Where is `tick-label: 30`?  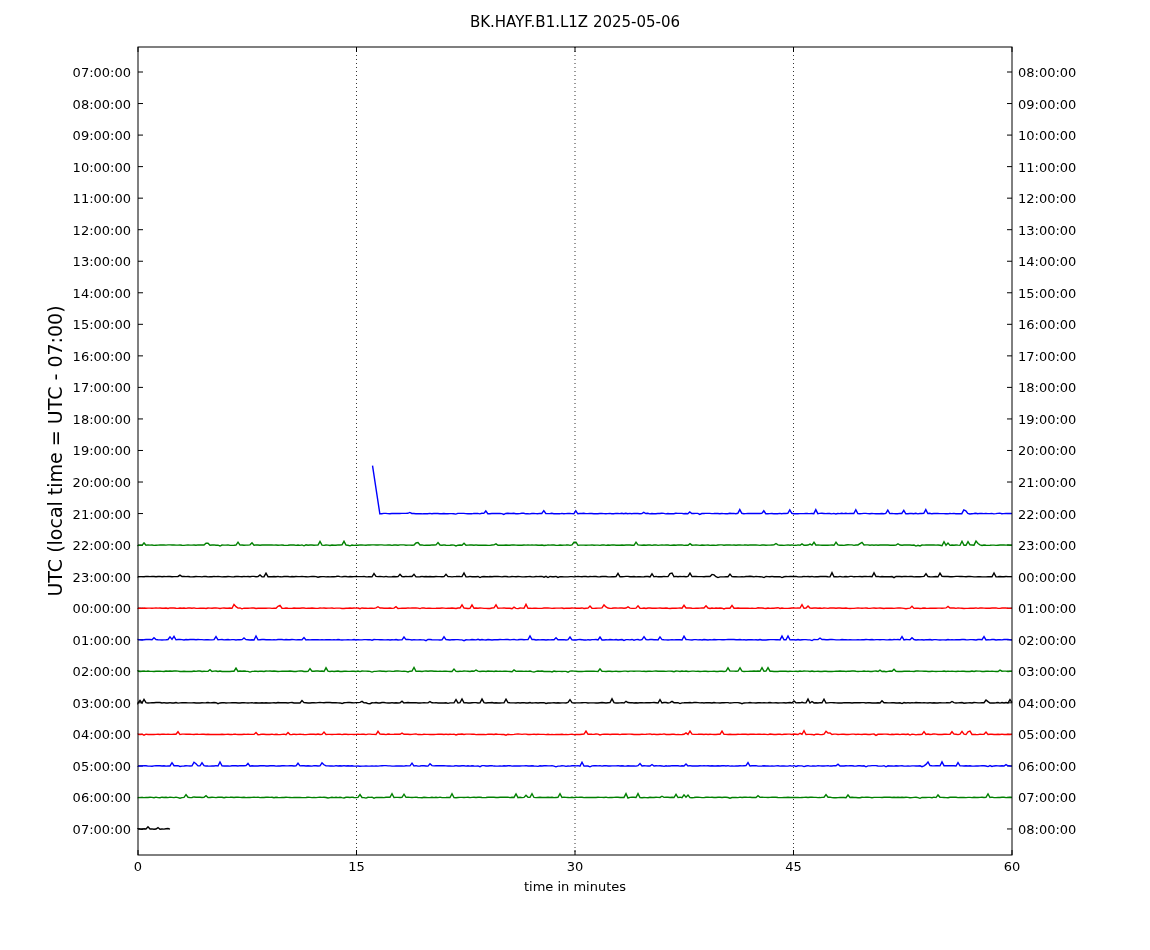 tick-label: 30 is located at coordinates (575, 866).